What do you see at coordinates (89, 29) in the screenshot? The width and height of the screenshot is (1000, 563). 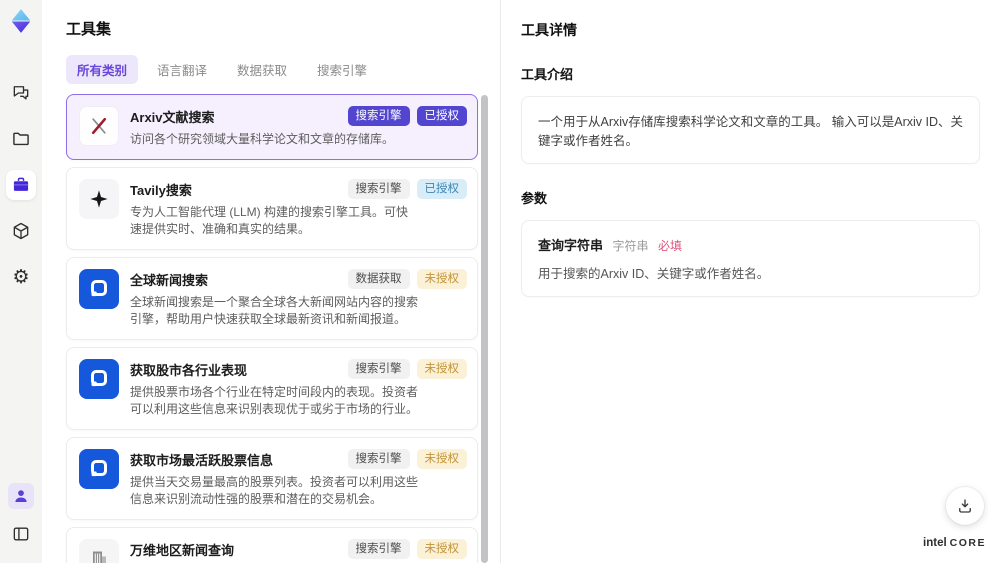 I see `page-title: 工具集` at bounding box center [89, 29].